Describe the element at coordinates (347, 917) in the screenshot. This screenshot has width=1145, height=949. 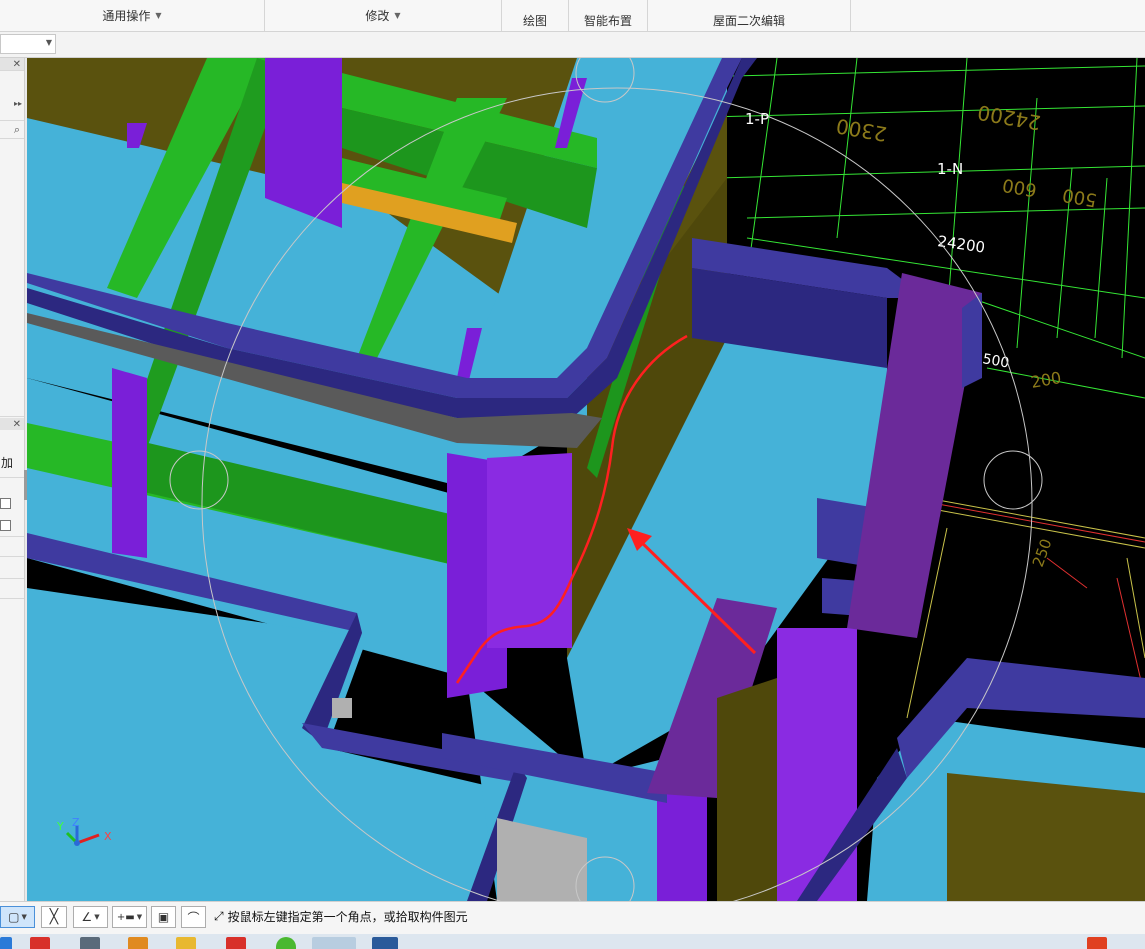
I see `prompt-text: 按鼠标左键指定第一个角点，或拾取构件图元` at that location.